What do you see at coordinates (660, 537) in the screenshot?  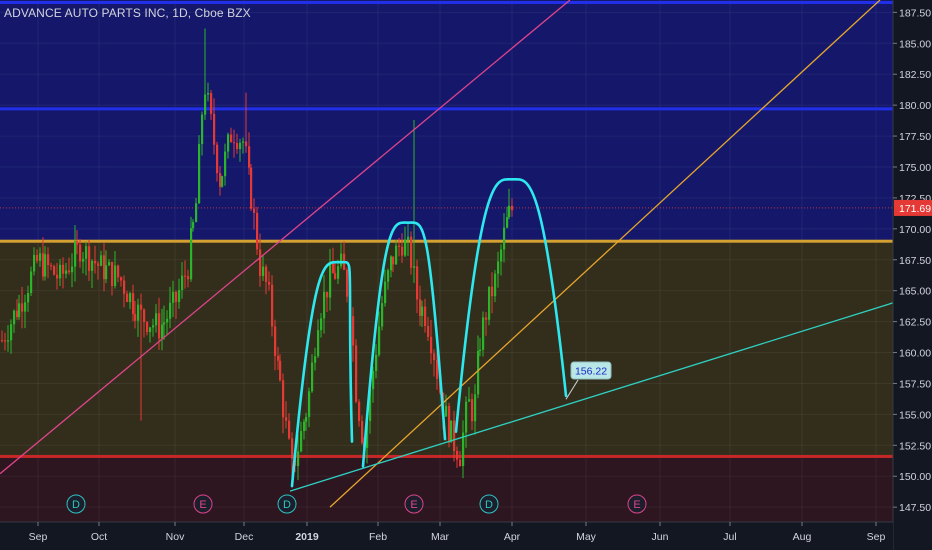 I see `time-tick-label: Jun` at bounding box center [660, 537].